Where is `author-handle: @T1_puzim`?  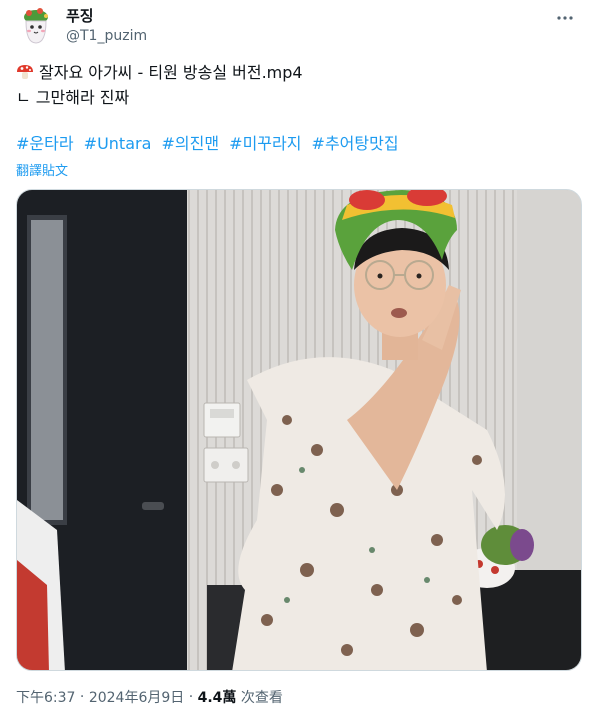 author-handle: @T1_puzim is located at coordinates (106, 36).